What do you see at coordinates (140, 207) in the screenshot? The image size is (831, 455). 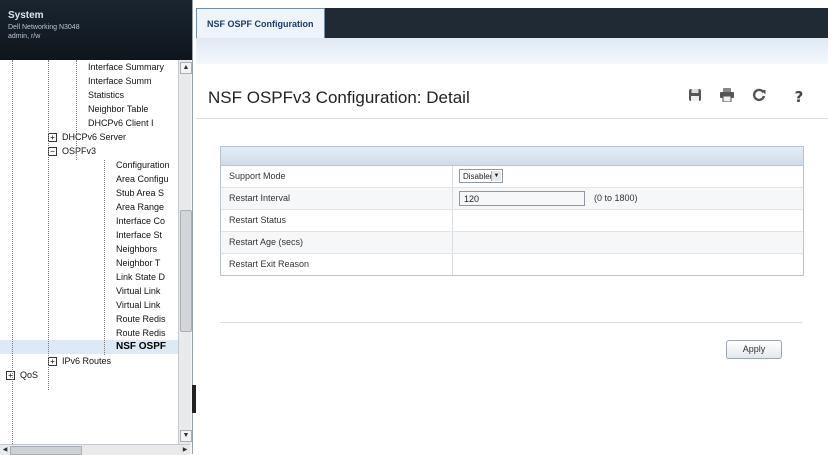 I see `tree-item-label: Area Range` at bounding box center [140, 207].